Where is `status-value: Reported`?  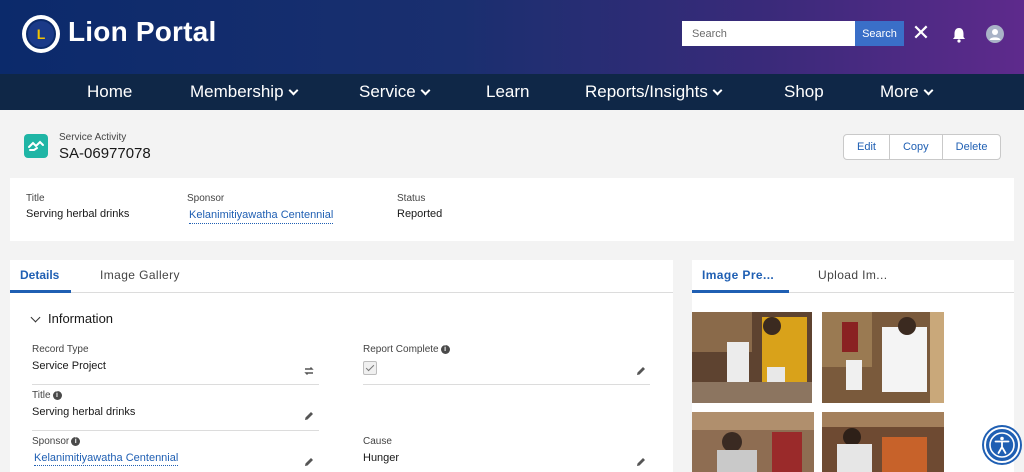
status-value: Reported is located at coordinates (420, 214).